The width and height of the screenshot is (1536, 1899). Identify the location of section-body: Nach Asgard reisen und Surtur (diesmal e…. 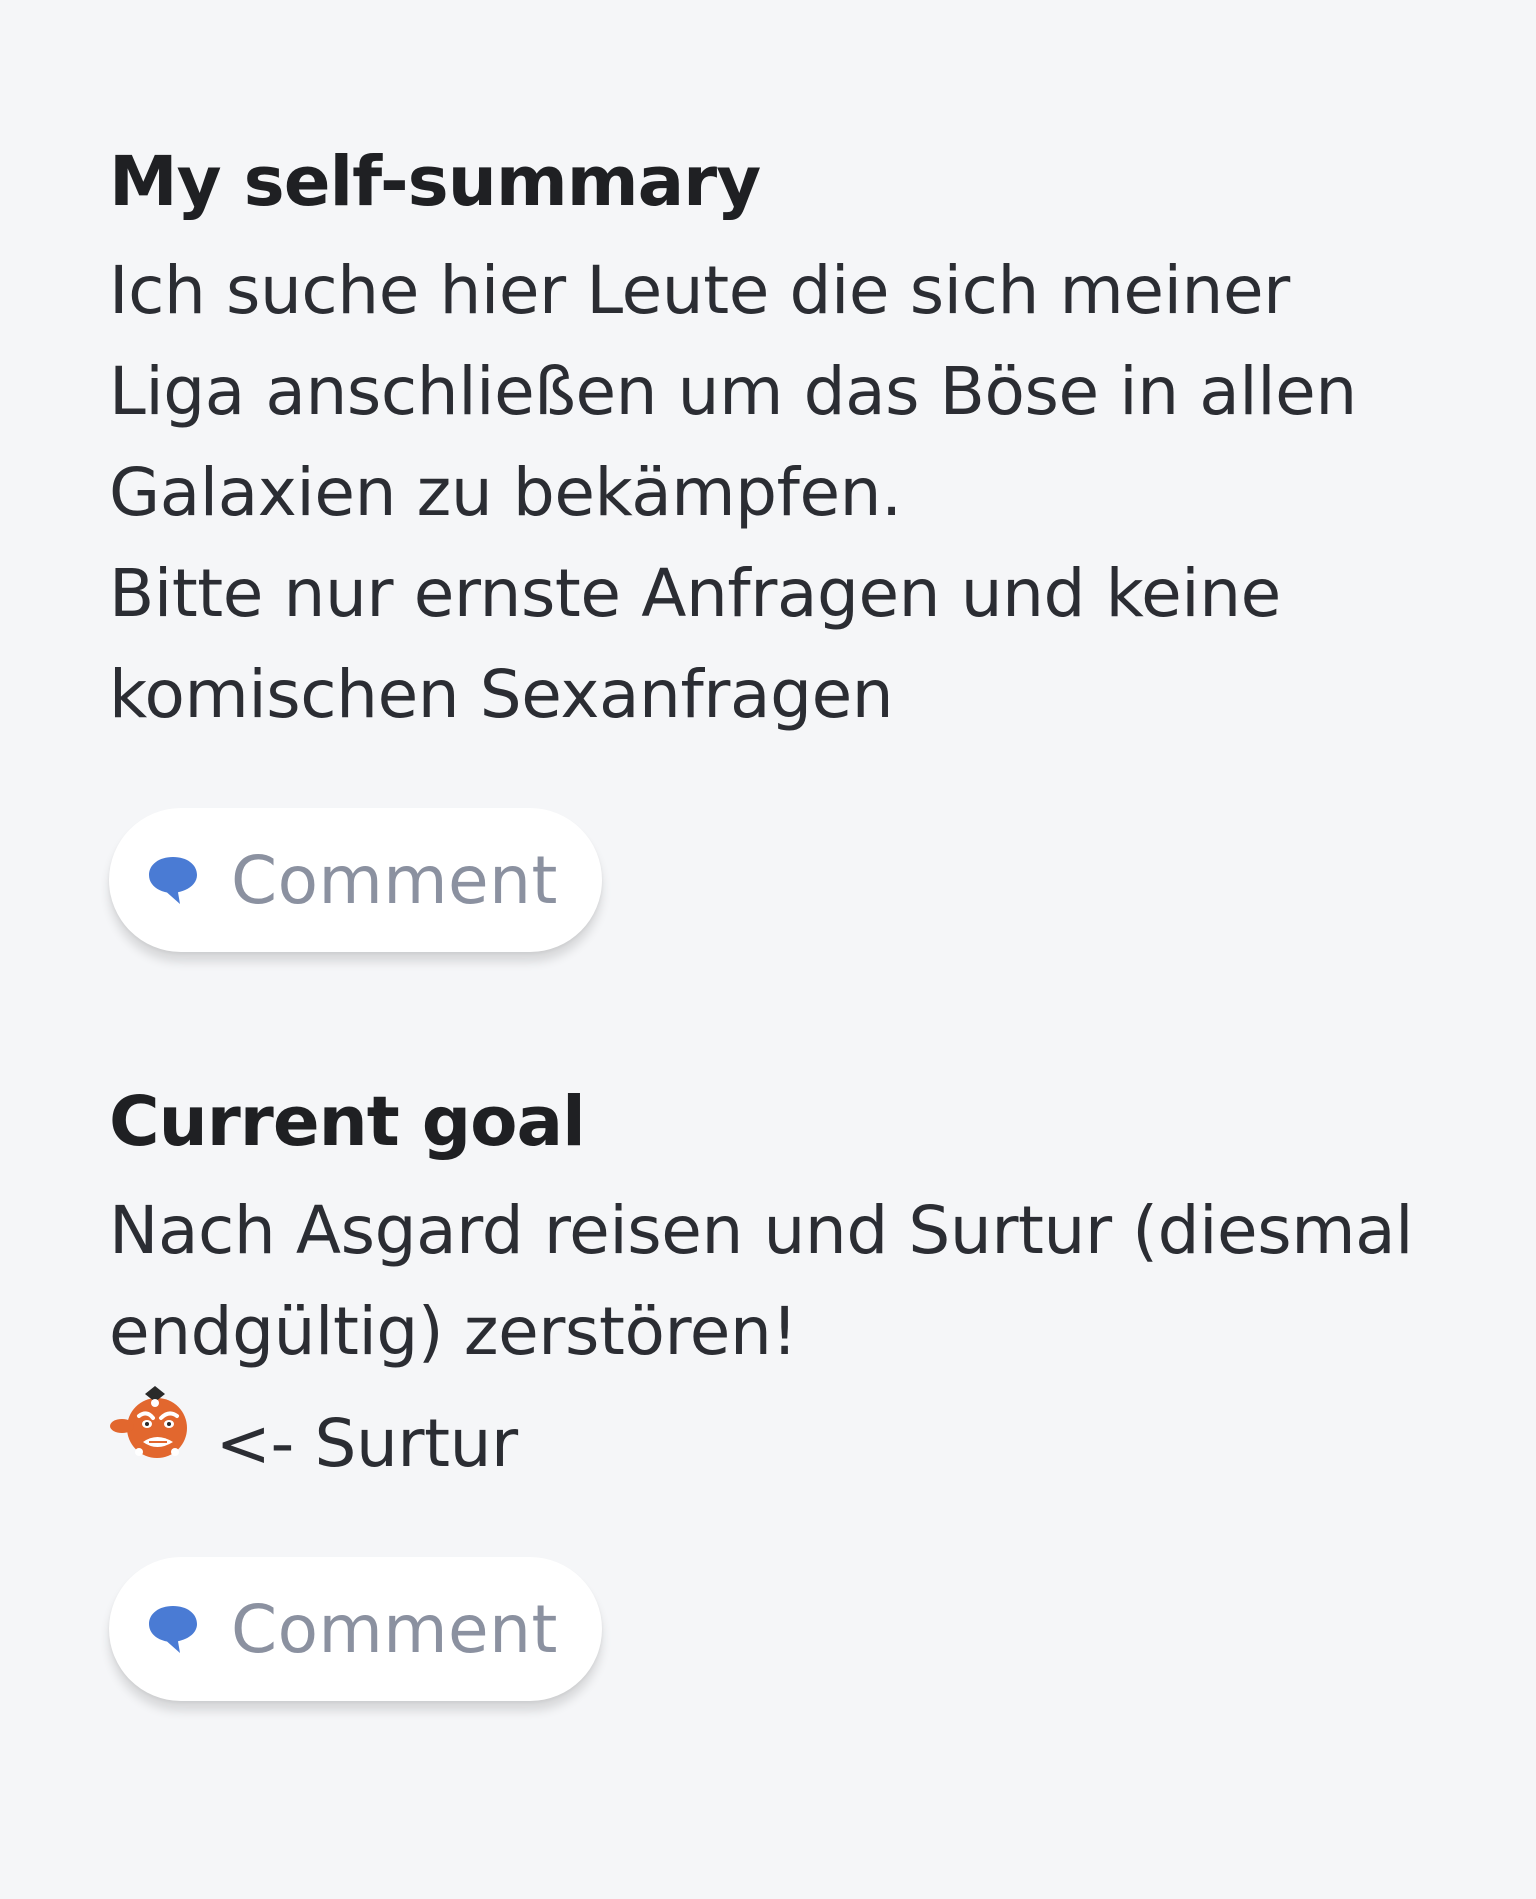
(769, 1337).